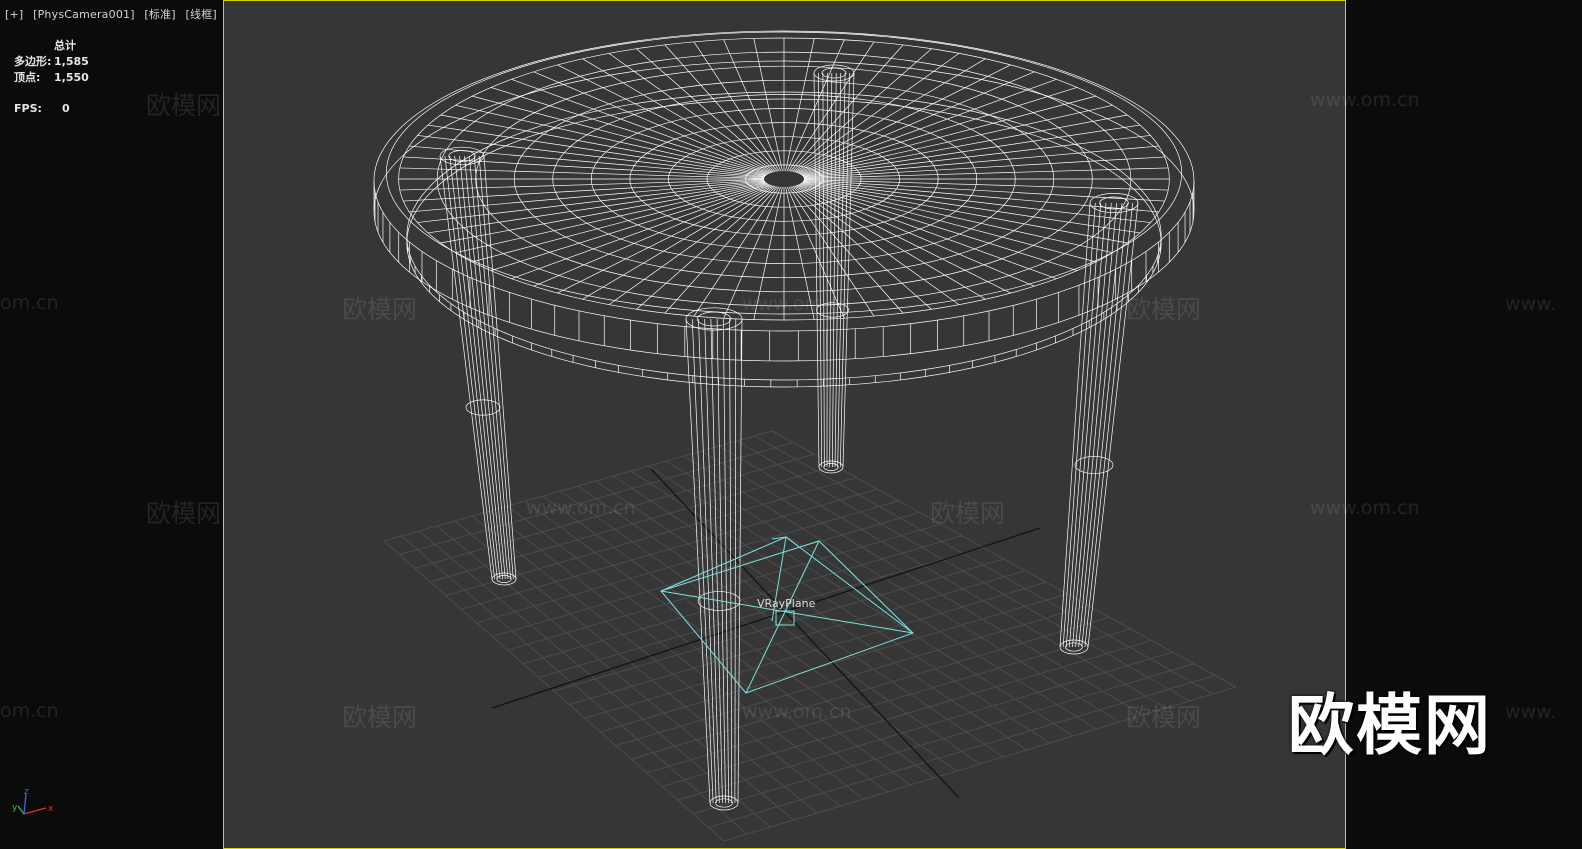 The width and height of the screenshot is (1582, 849). Describe the element at coordinates (15, 808) in the screenshot. I see `axis-y-label: y` at that location.